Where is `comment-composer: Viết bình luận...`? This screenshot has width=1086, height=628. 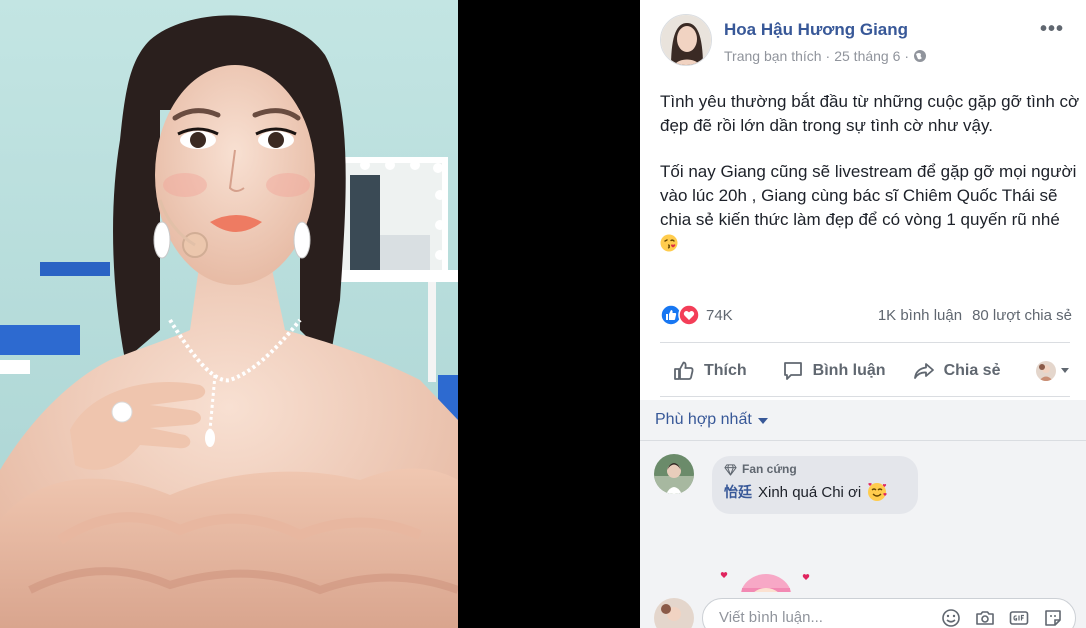
comment-composer: Viết bình luận... is located at coordinates (863, 610).